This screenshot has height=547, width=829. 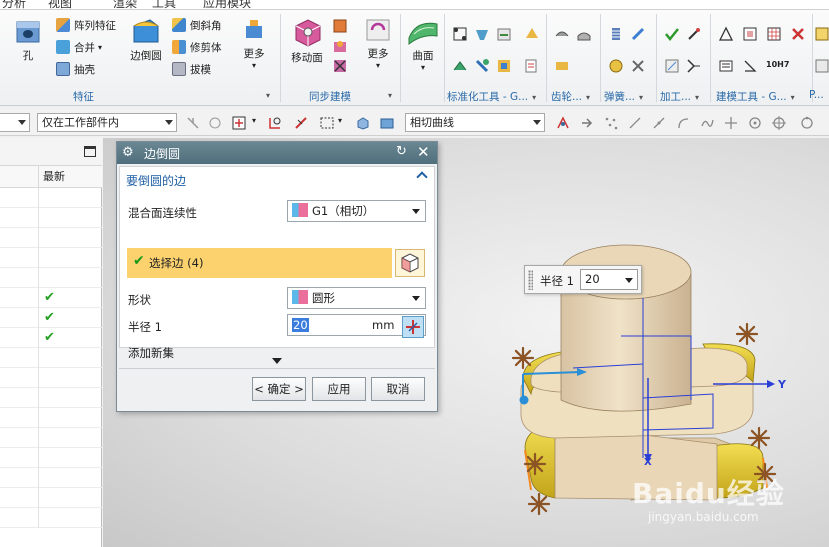 What do you see at coordinates (779, 123) in the screenshot?
I see `center-point-icon` at bounding box center [779, 123].